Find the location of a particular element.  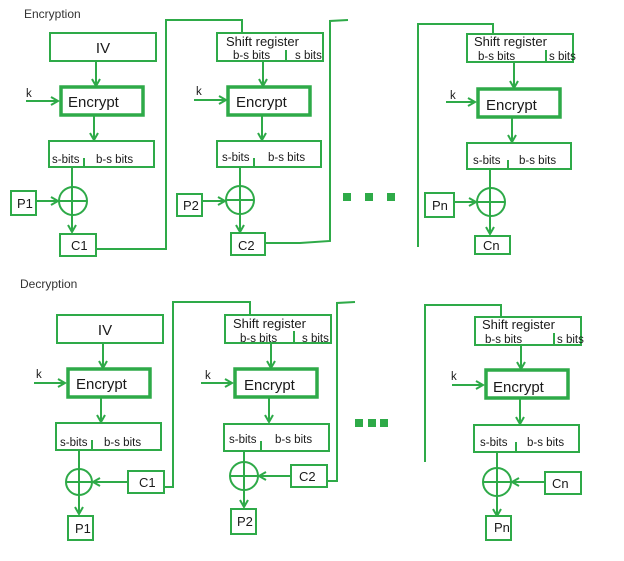

enc-ellipsis is located at coordinates (369, 197).